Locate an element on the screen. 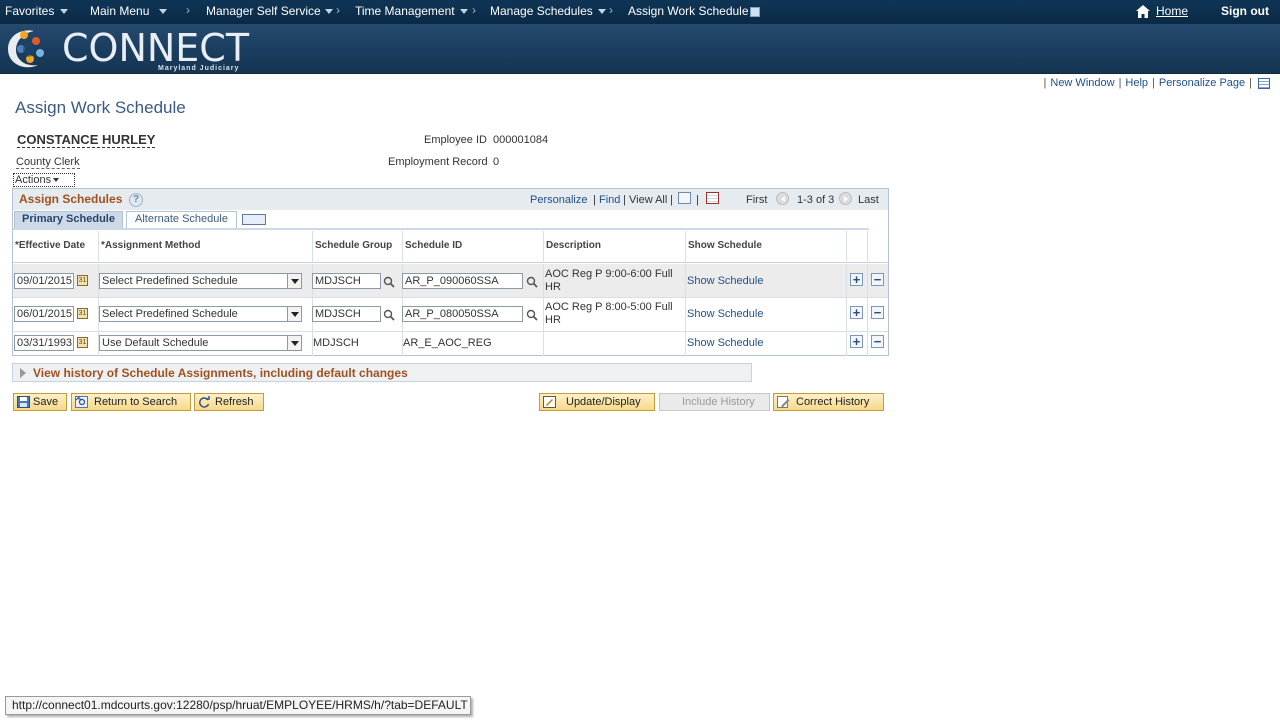 The width and height of the screenshot is (1280, 720). favorites-label: Favorites is located at coordinates (30, 11).